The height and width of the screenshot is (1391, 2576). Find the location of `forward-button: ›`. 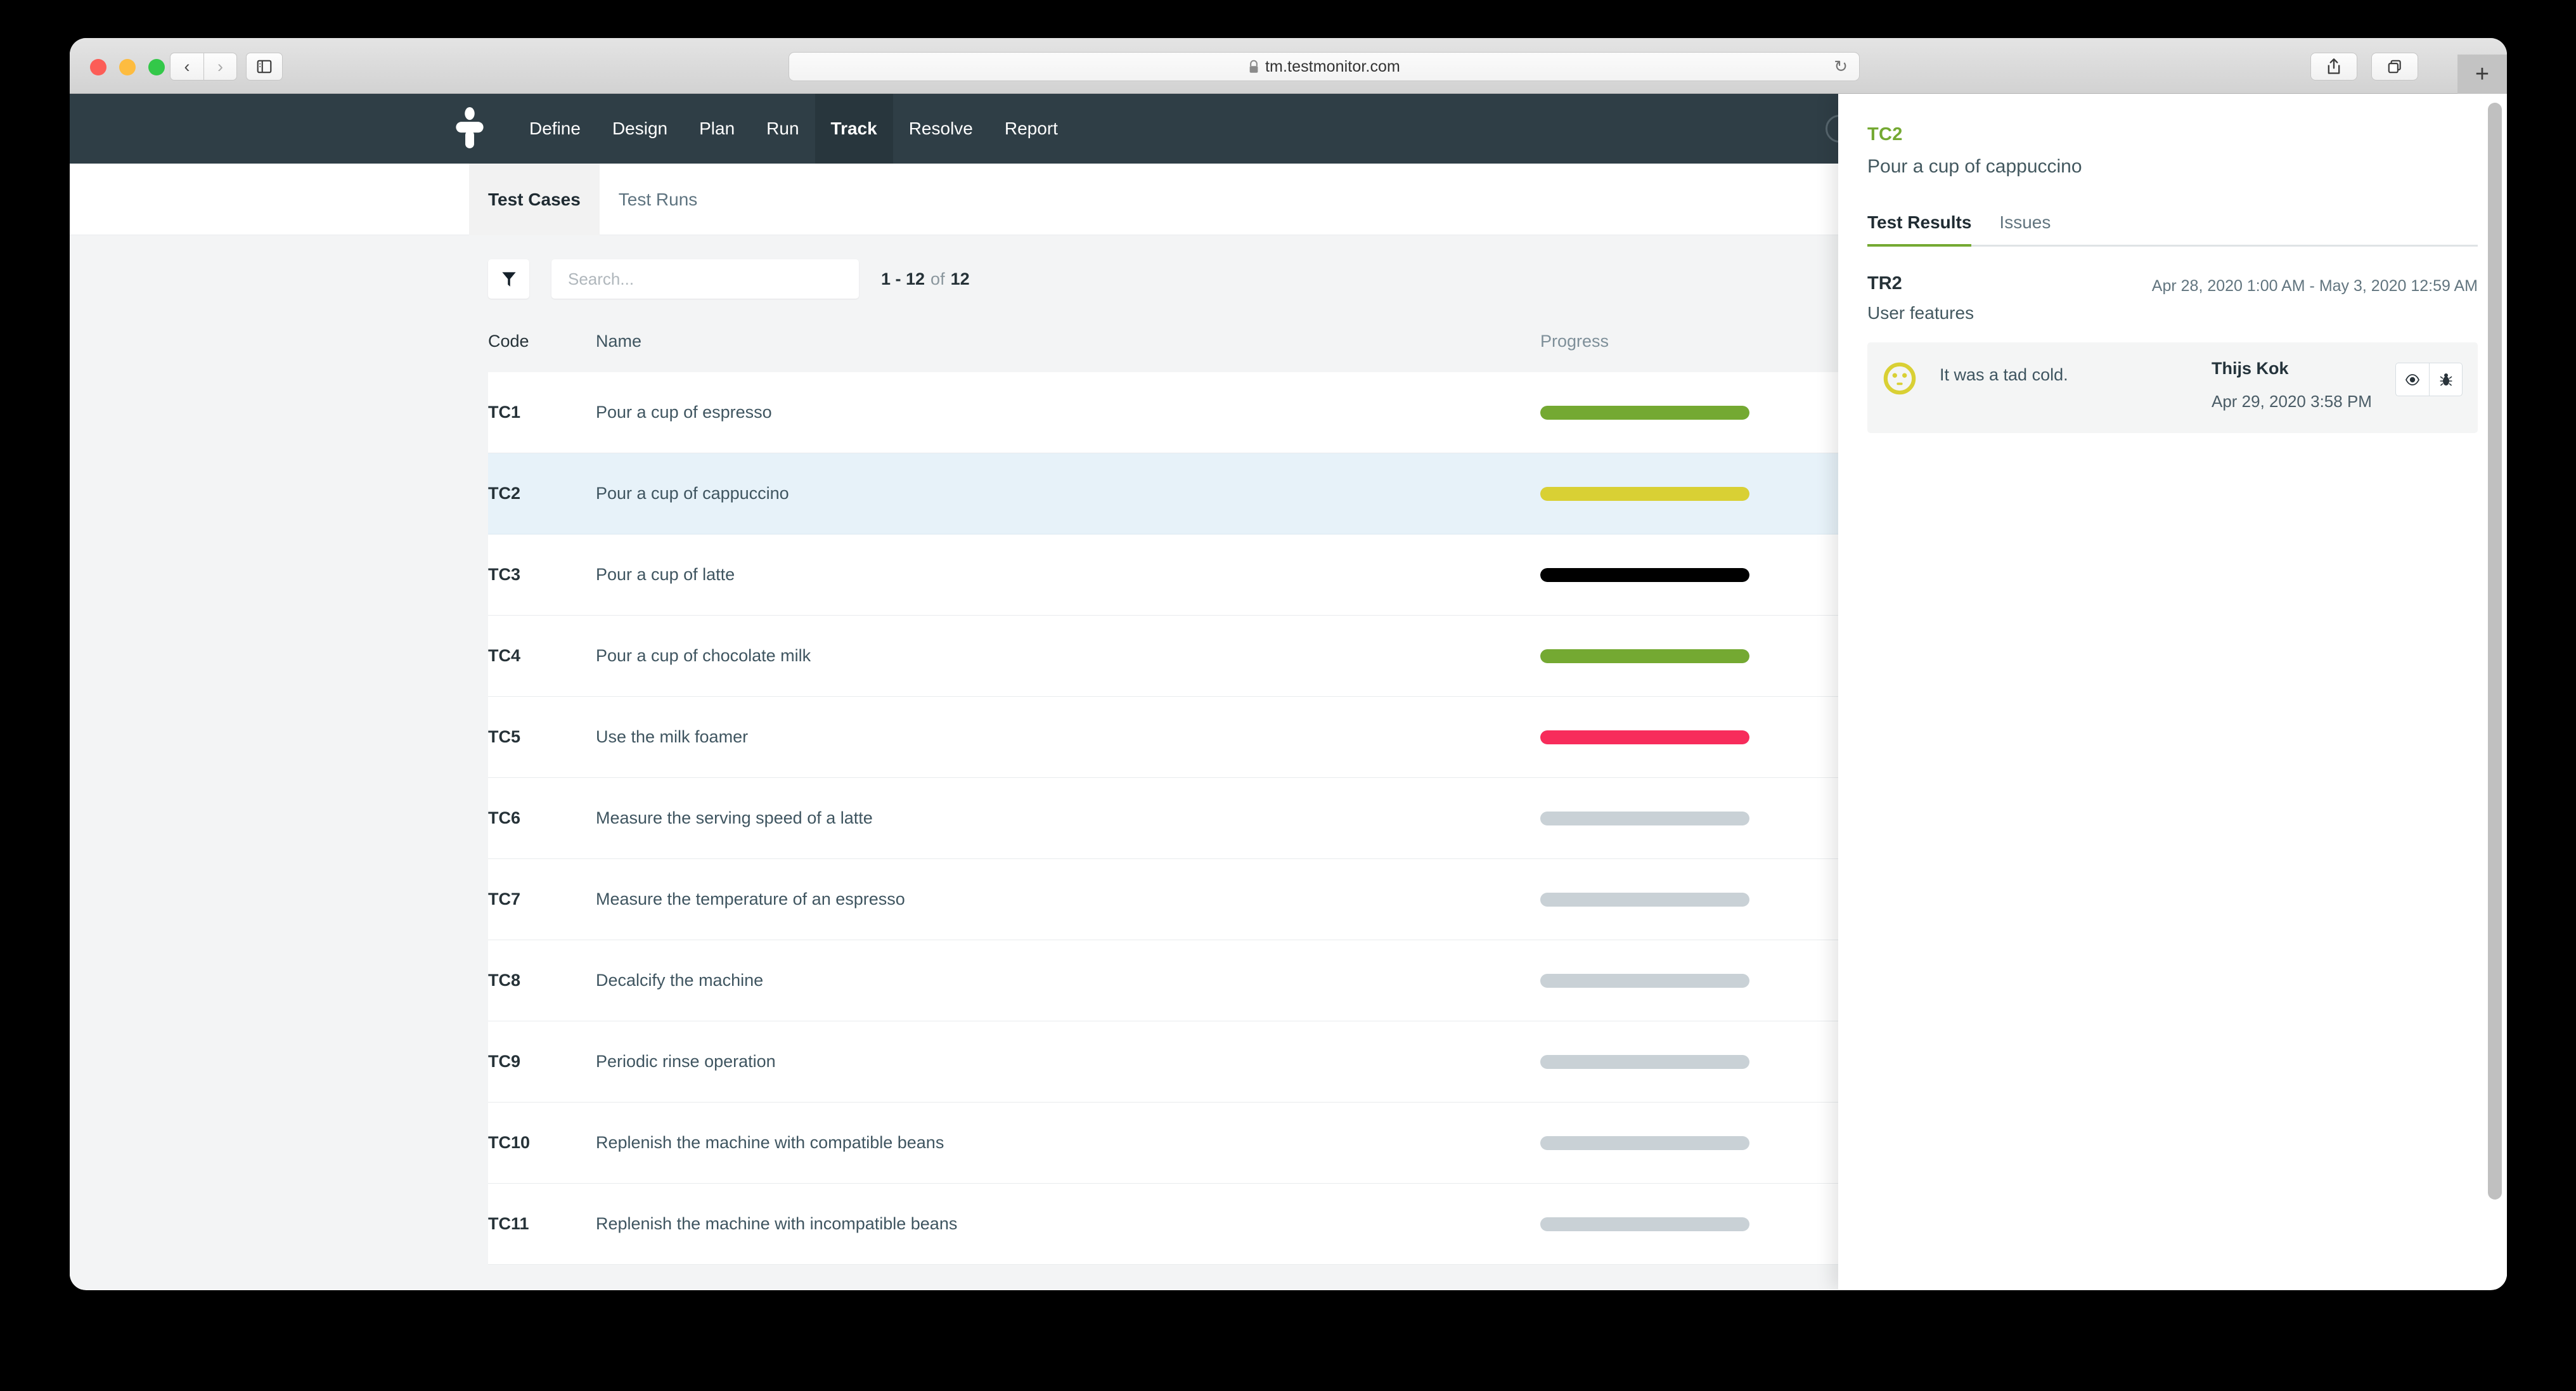

forward-button: › is located at coordinates (220, 67).